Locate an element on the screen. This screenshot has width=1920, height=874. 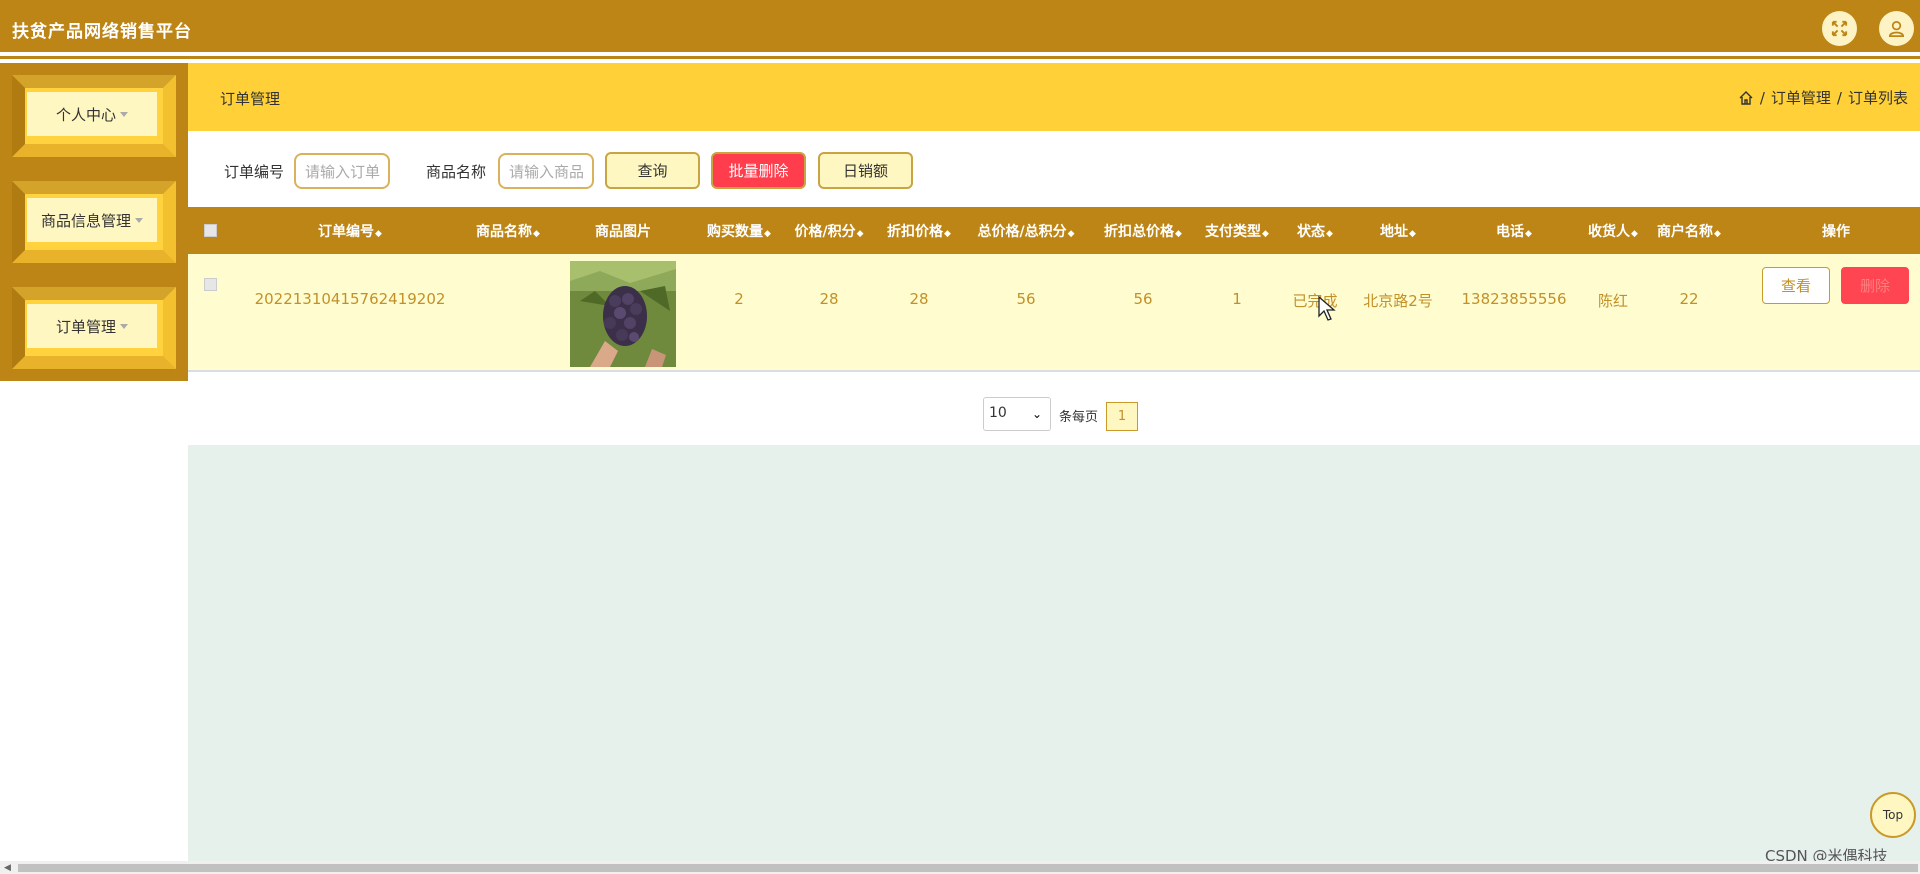
fullscreen-icon is located at coordinates (1839, 28).